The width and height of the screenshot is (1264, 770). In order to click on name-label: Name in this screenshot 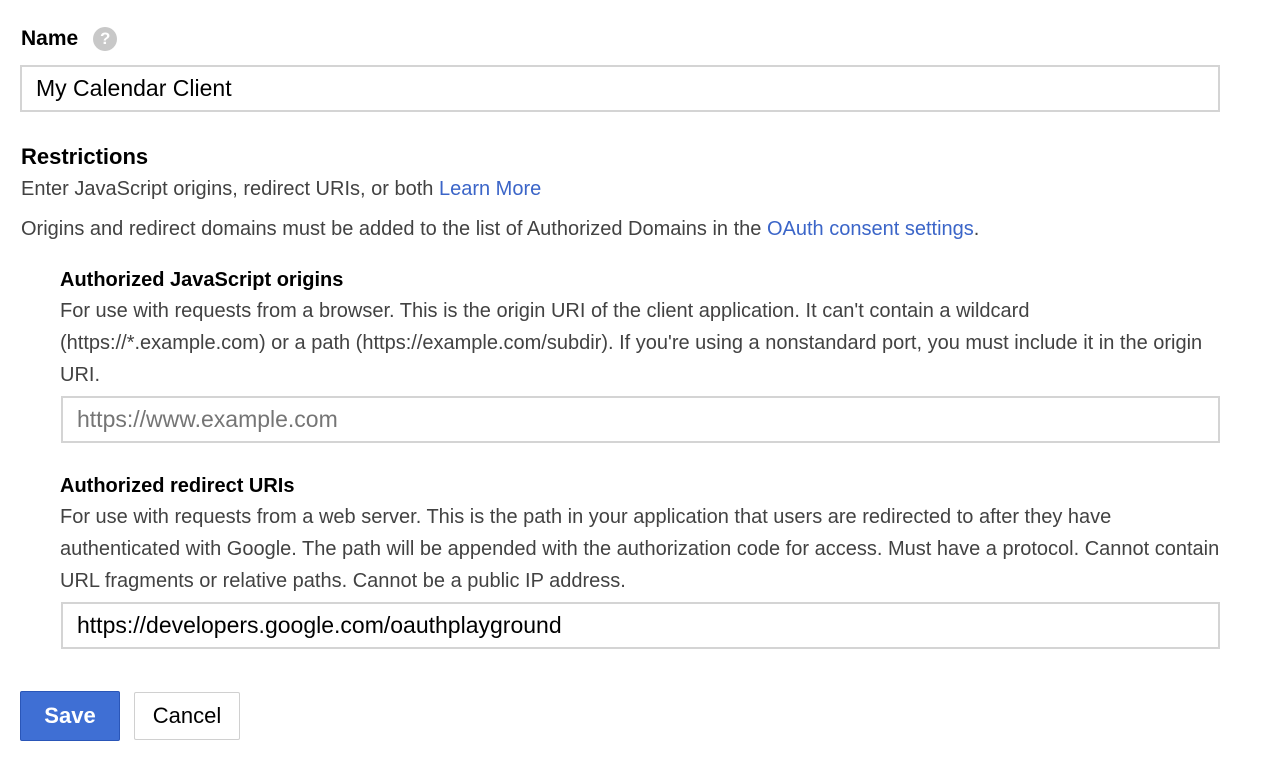, I will do `click(50, 38)`.